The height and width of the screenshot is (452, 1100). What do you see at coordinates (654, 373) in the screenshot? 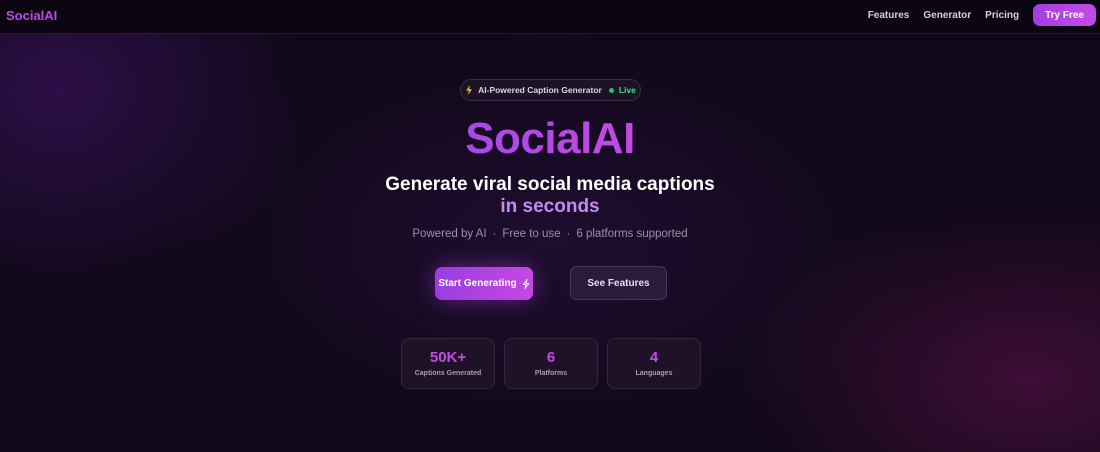
I see `stat-label: Languages` at bounding box center [654, 373].